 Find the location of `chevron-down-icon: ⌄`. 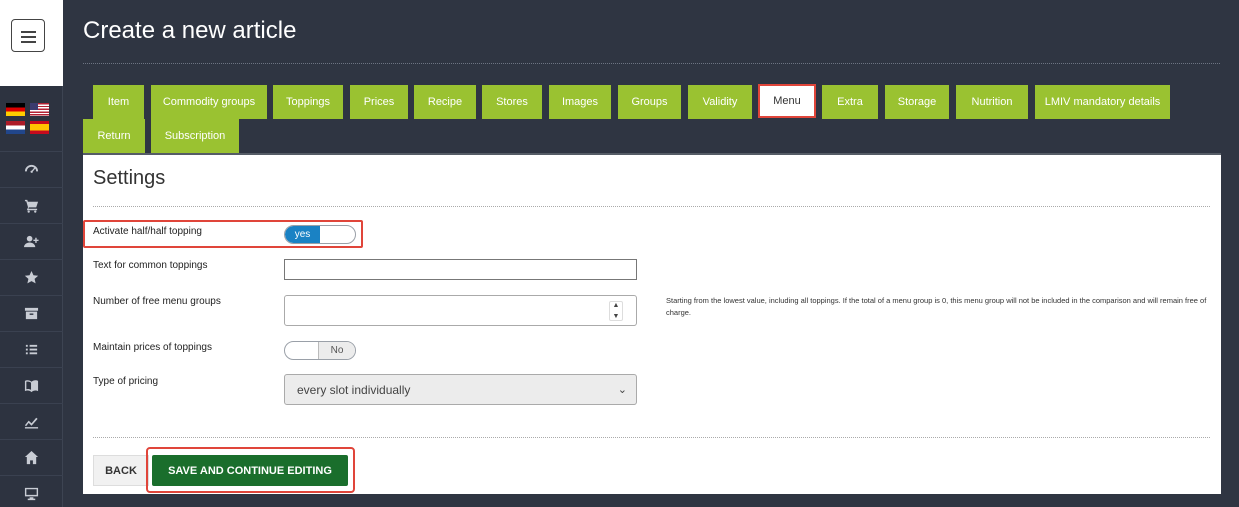

chevron-down-icon: ⌄ is located at coordinates (622, 390).